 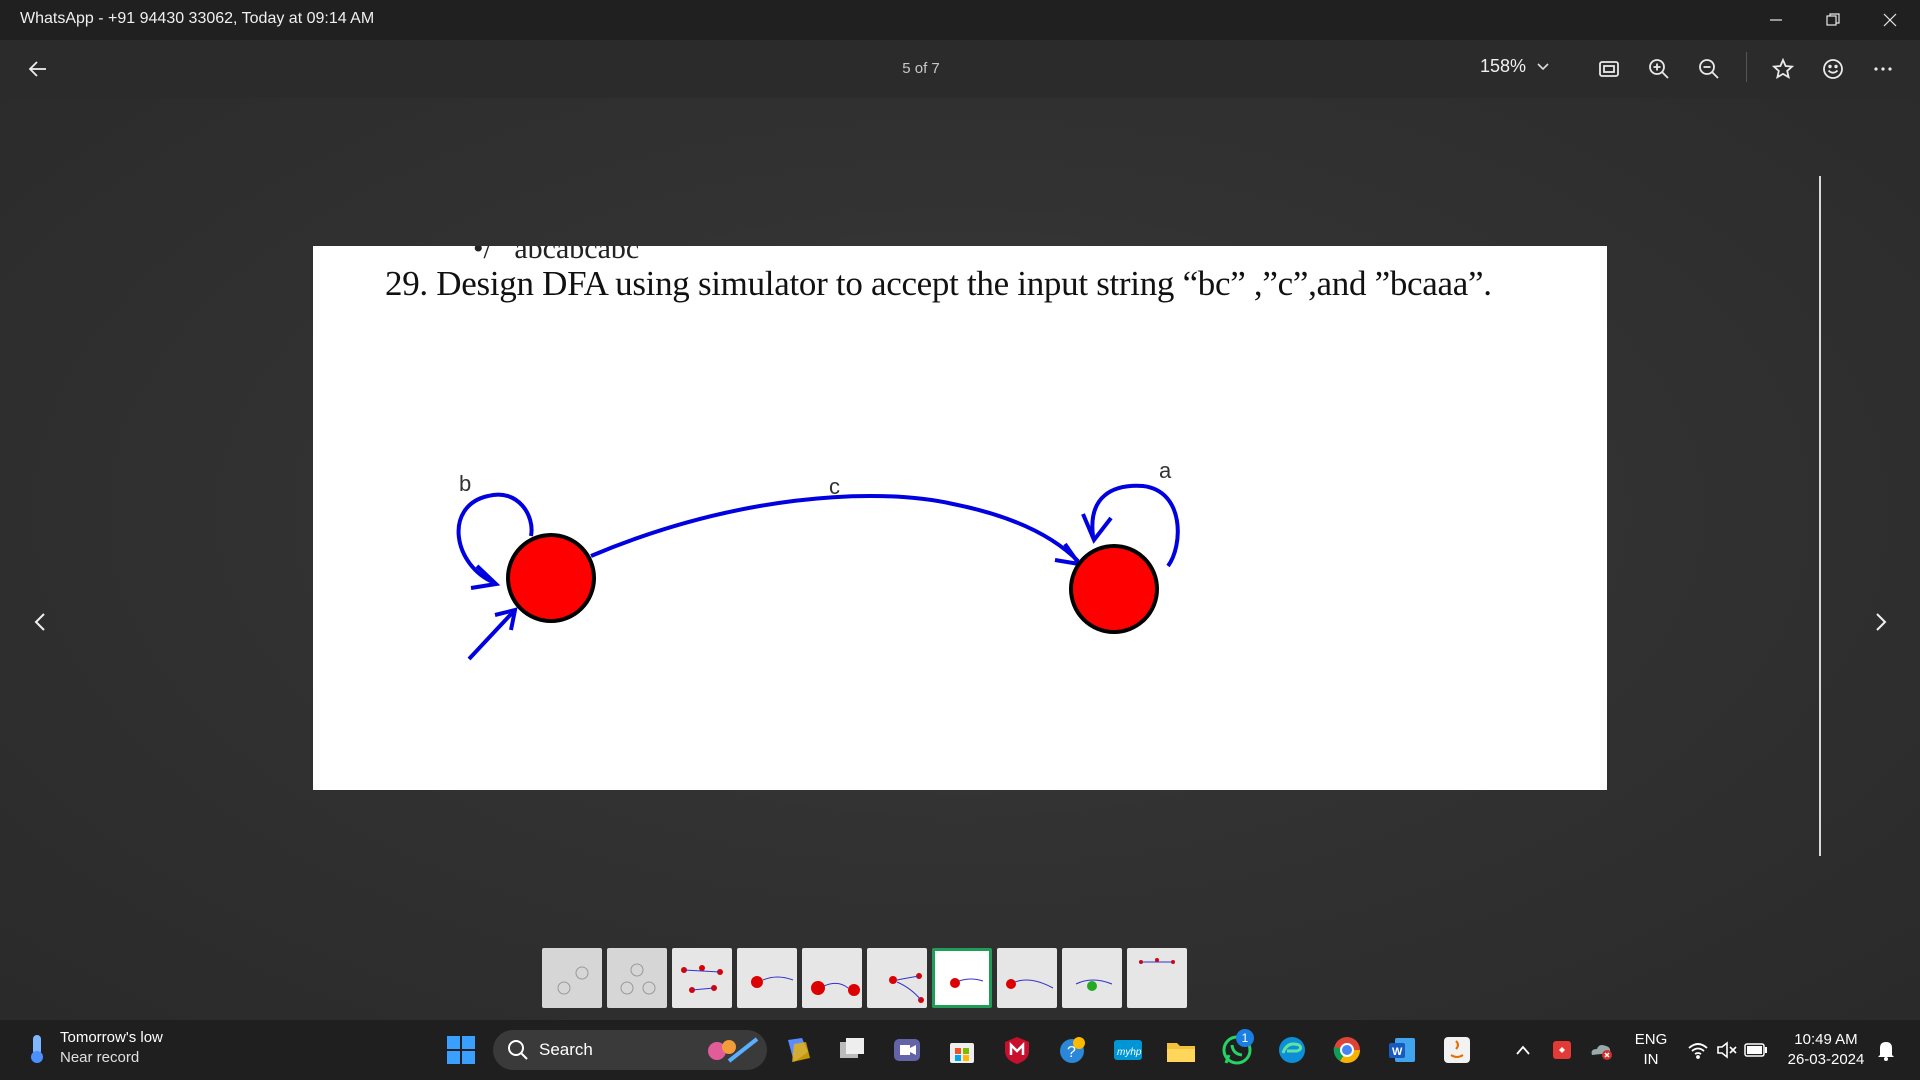 I want to click on transition-c-edge, so click(x=835, y=528).